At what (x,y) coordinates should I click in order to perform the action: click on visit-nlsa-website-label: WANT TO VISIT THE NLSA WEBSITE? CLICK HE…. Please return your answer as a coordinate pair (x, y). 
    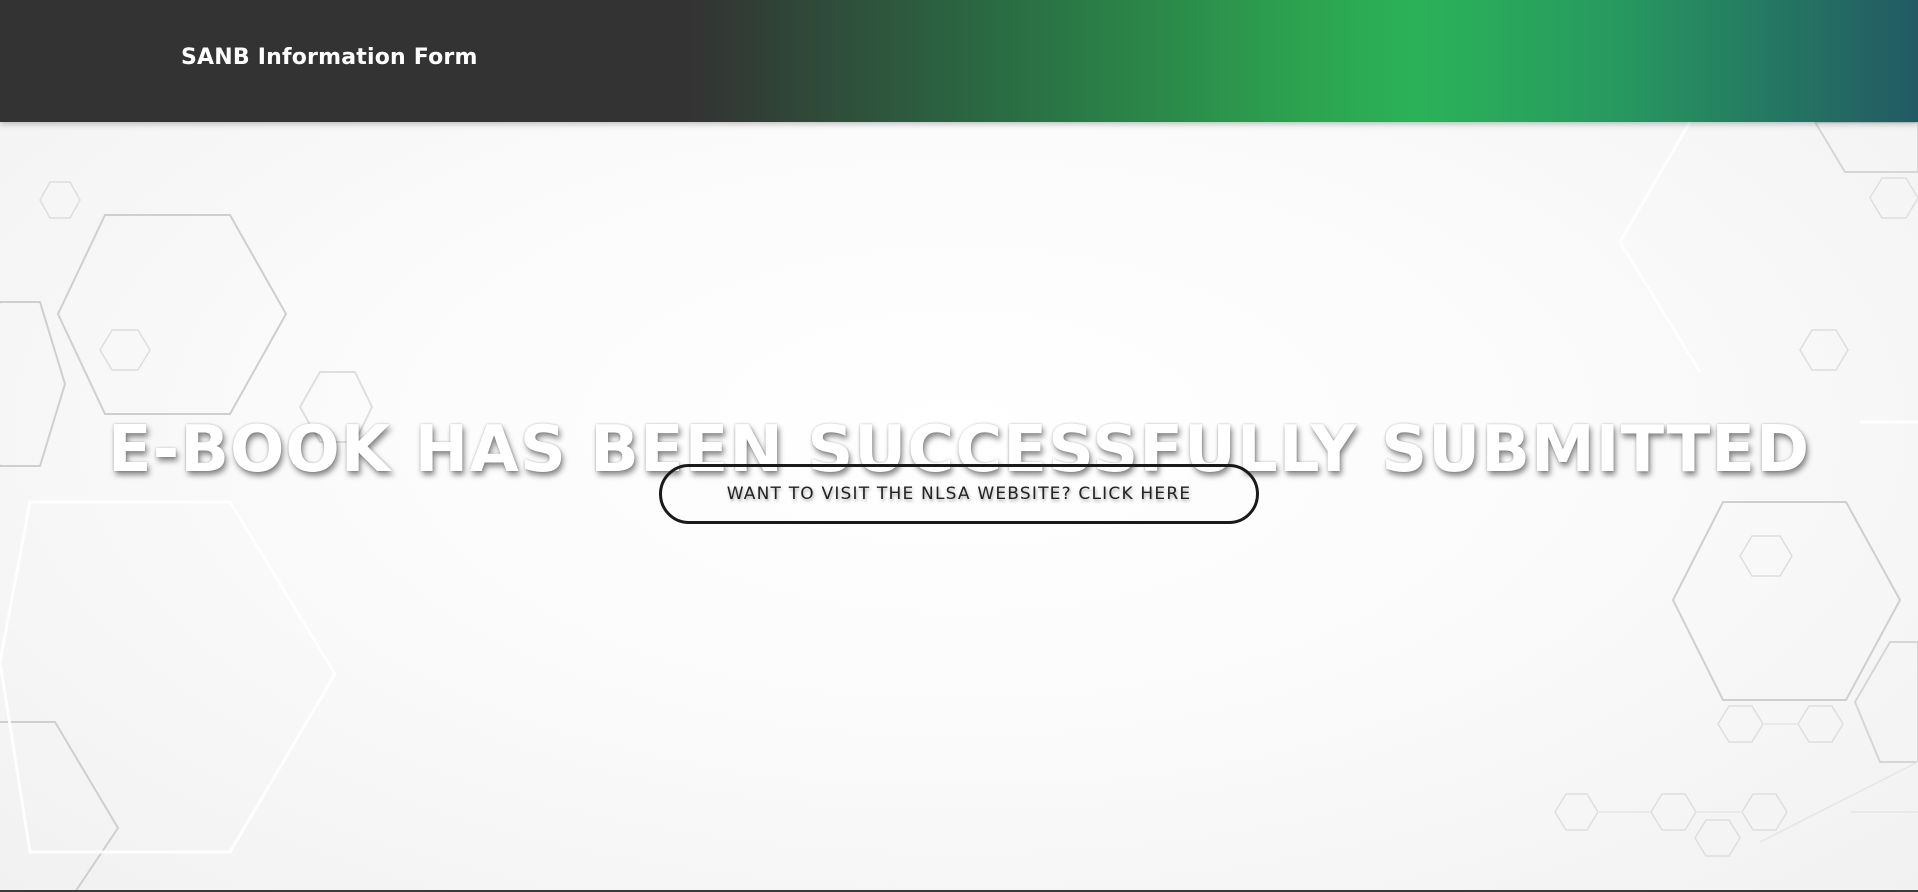
    Looking at the image, I should click on (959, 494).